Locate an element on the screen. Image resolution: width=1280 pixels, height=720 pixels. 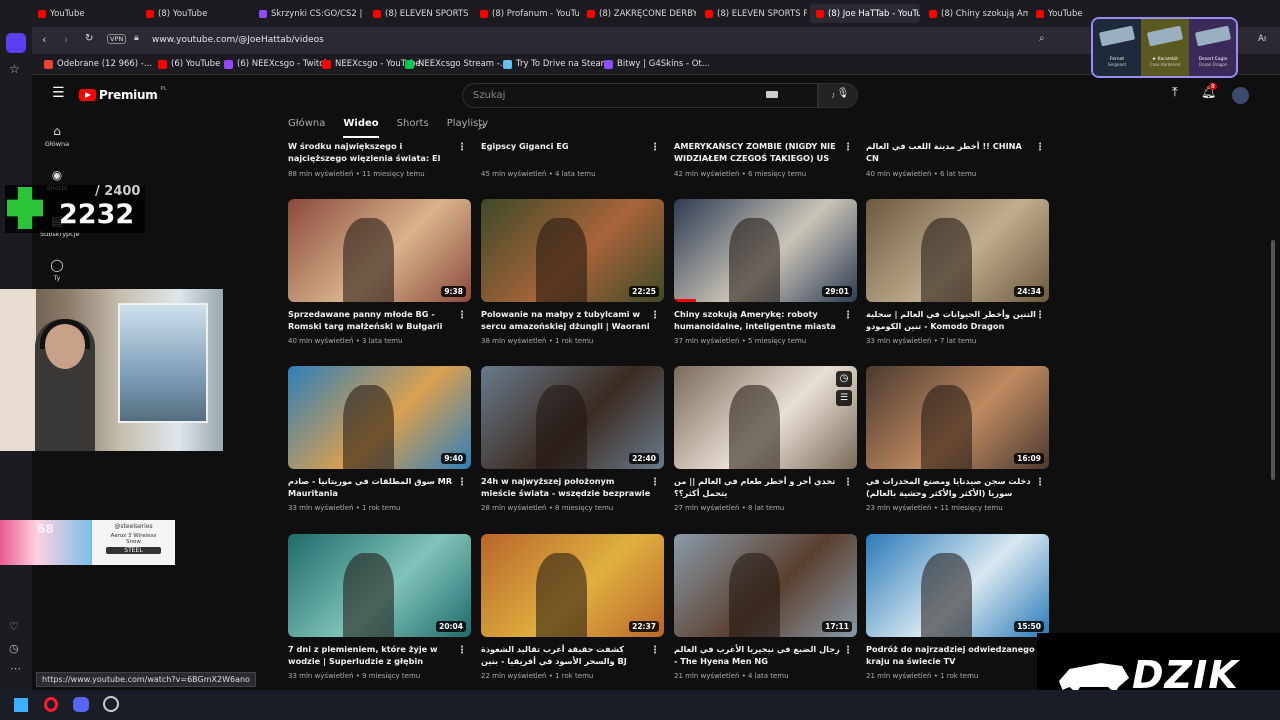
video-thumbnail: 22:40 is located at coordinates (572, 417).